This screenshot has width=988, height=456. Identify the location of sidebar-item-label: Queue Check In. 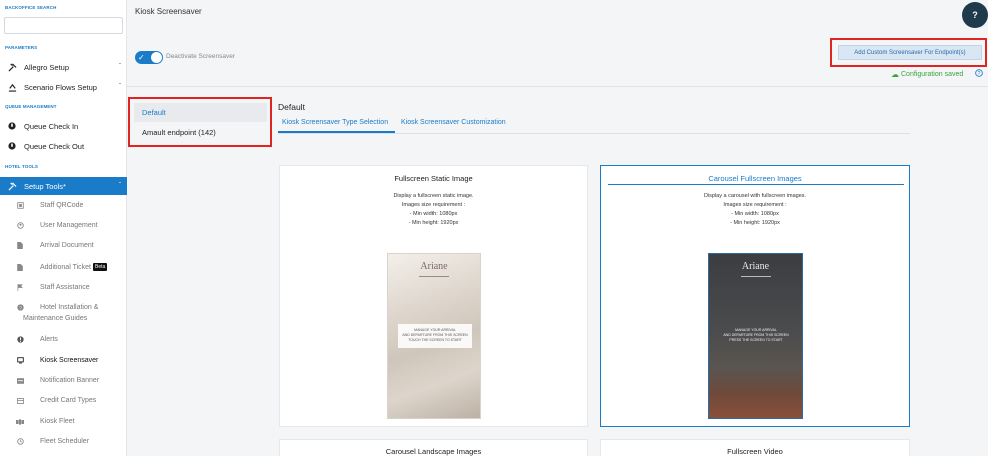
(51, 126).